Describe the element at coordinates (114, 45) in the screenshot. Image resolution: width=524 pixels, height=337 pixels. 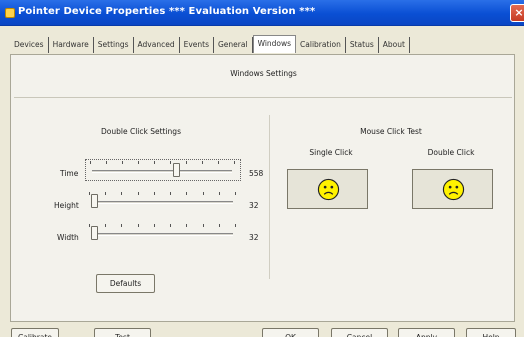
I see `tab-settings: Settings` at that location.